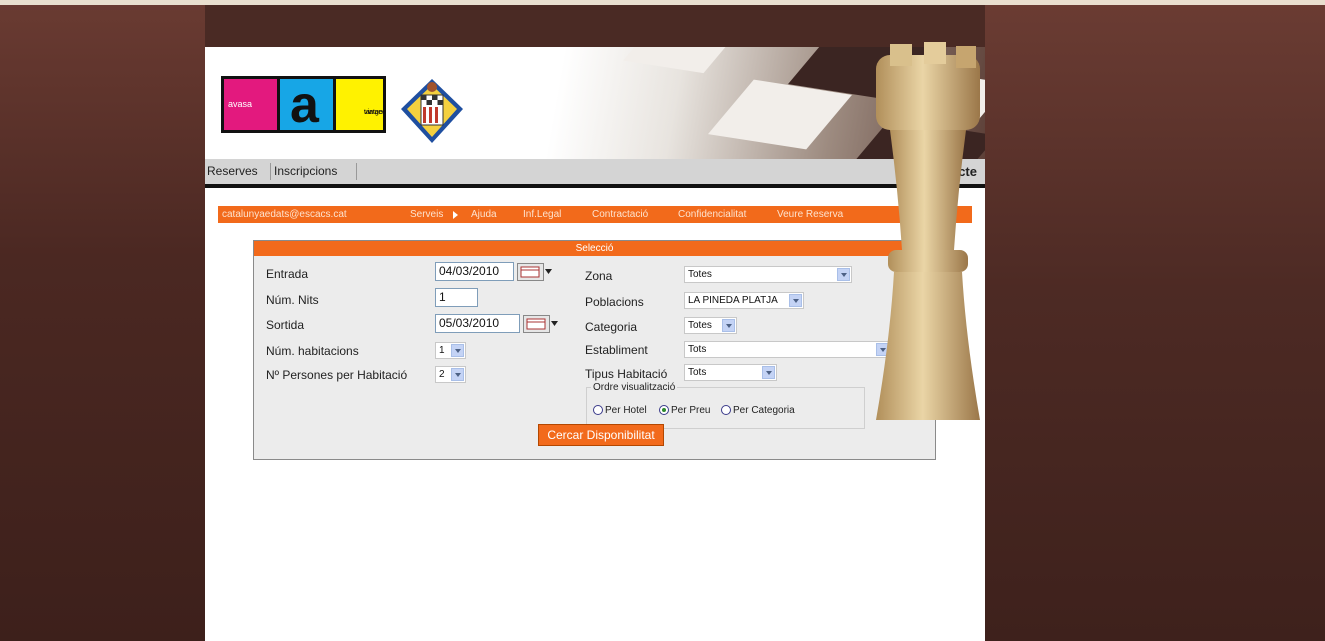 Image resolution: width=1325 pixels, height=641 pixels. I want to click on menu-arrow-icon, so click(455, 215).